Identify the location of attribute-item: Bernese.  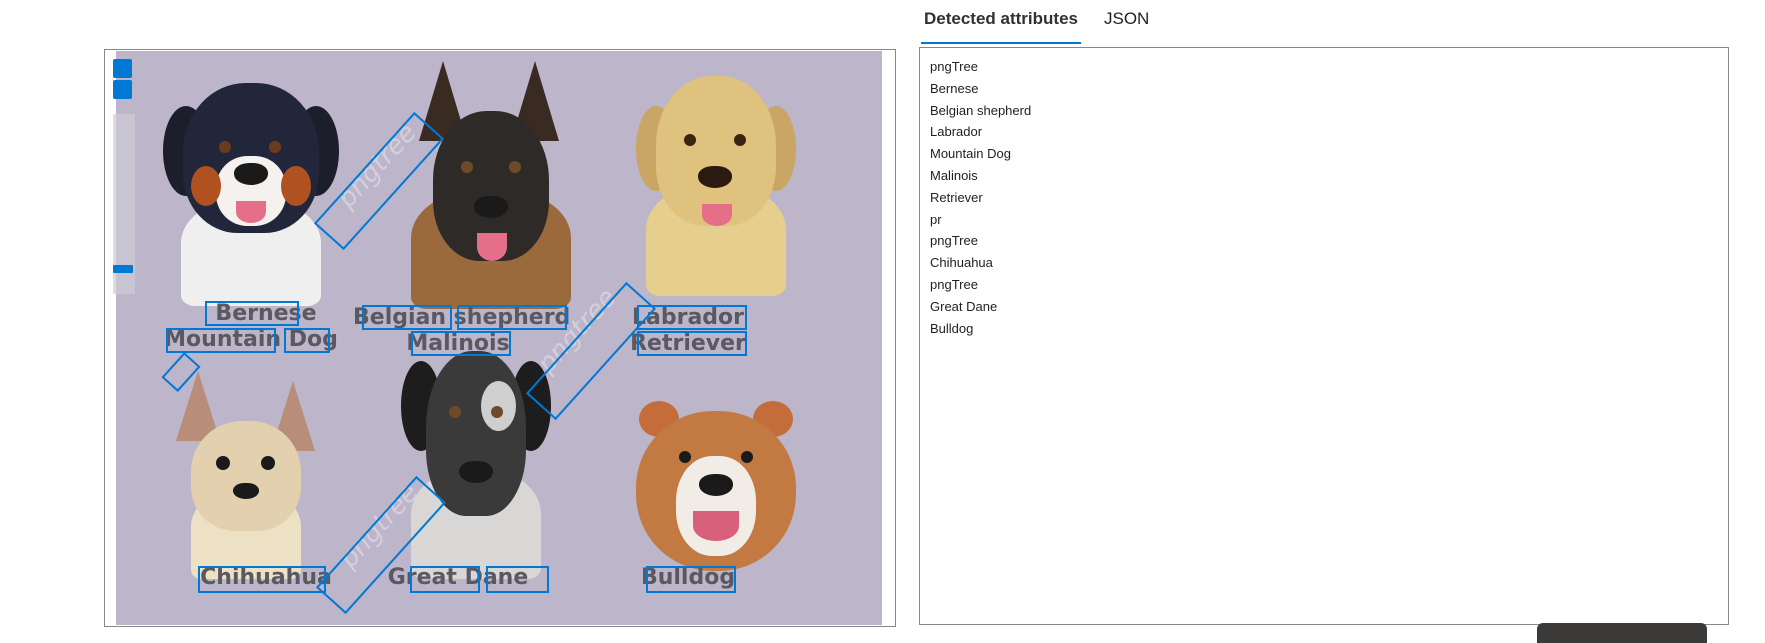
(954, 88).